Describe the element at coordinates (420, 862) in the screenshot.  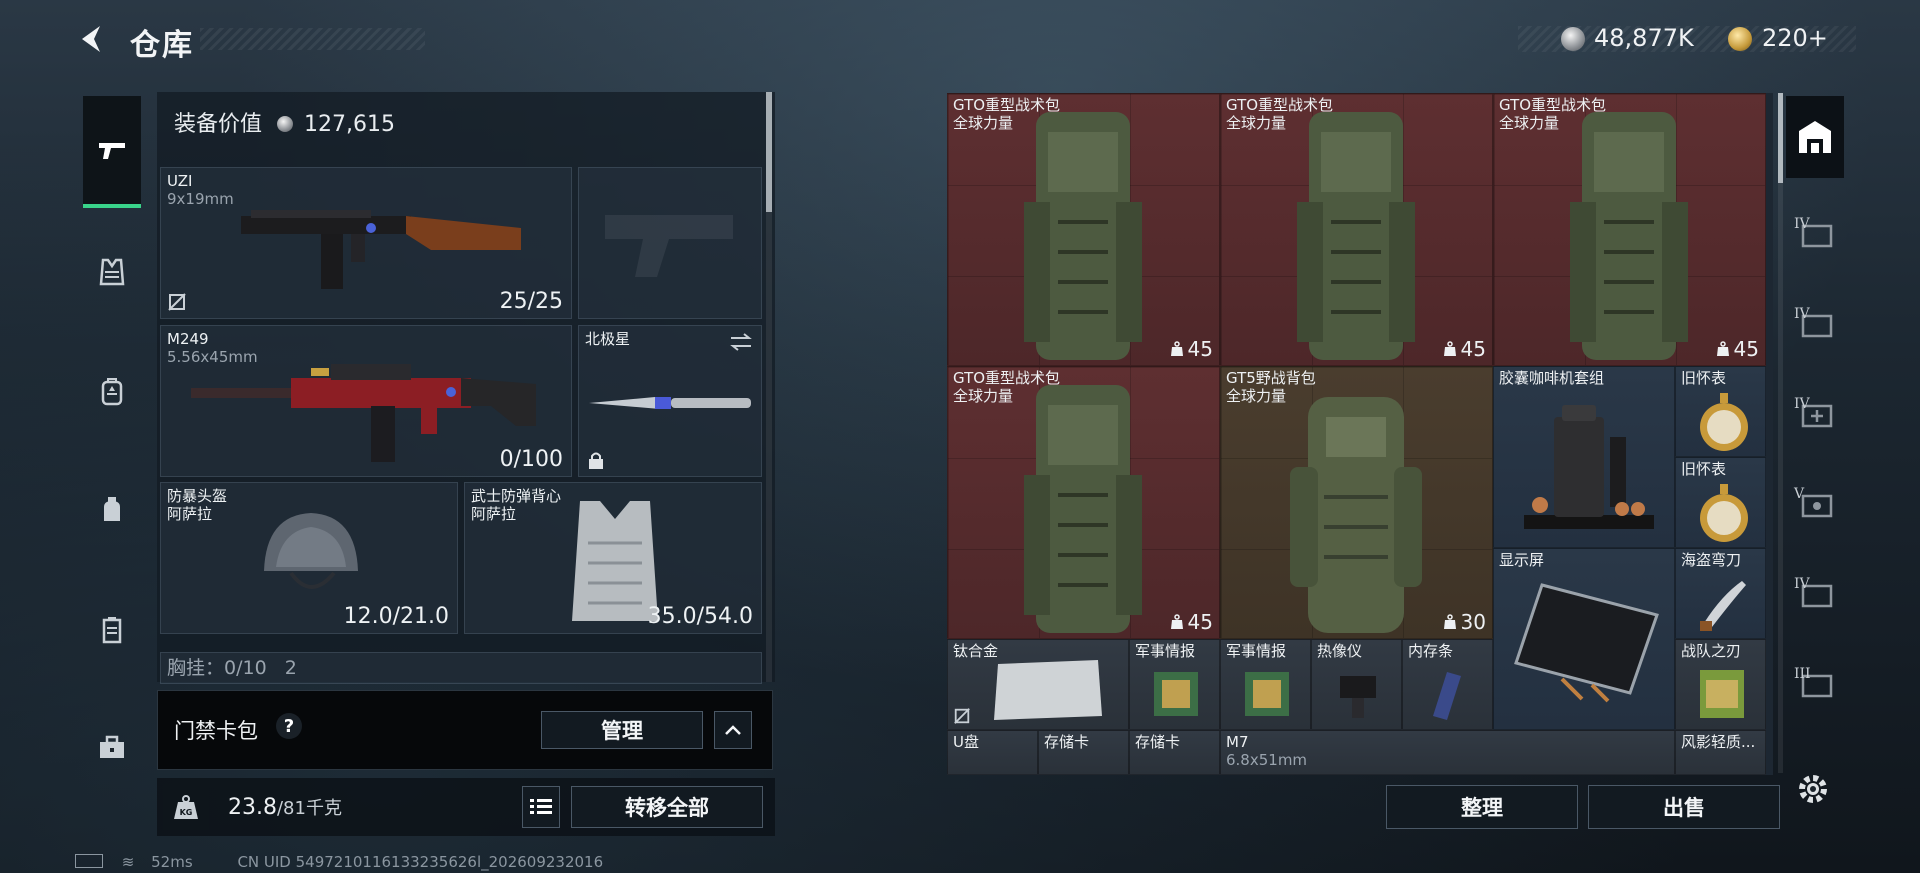
I see `uid-text: CN UID 5497210116133235626l_202609232016` at that location.